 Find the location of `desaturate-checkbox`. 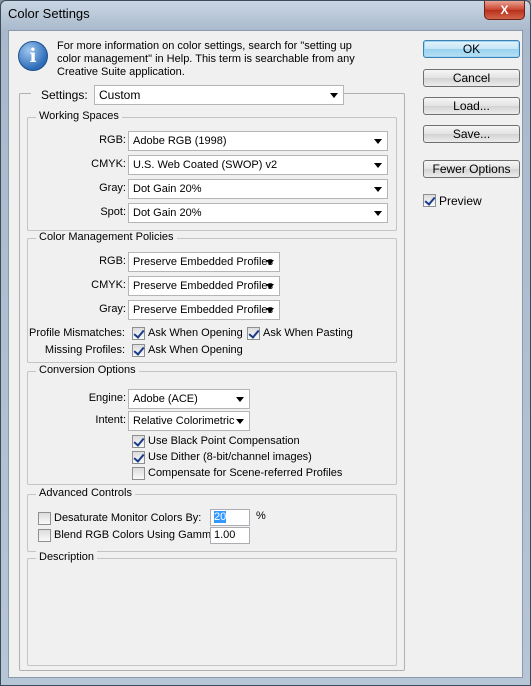

desaturate-checkbox is located at coordinates (44, 518).